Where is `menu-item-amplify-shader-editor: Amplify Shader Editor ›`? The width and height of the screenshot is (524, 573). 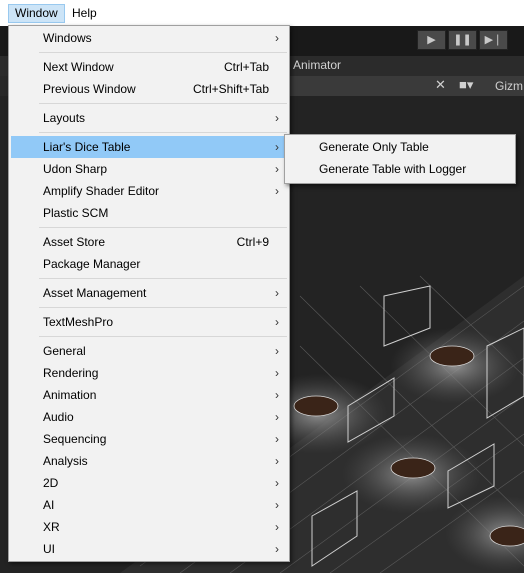 menu-item-amplify-shader-editor: Amplify Shader Editor › is located at coordinates (149, 191).